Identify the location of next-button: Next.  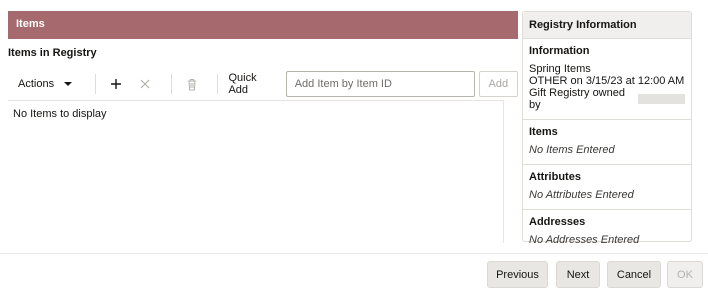
(578, 274).